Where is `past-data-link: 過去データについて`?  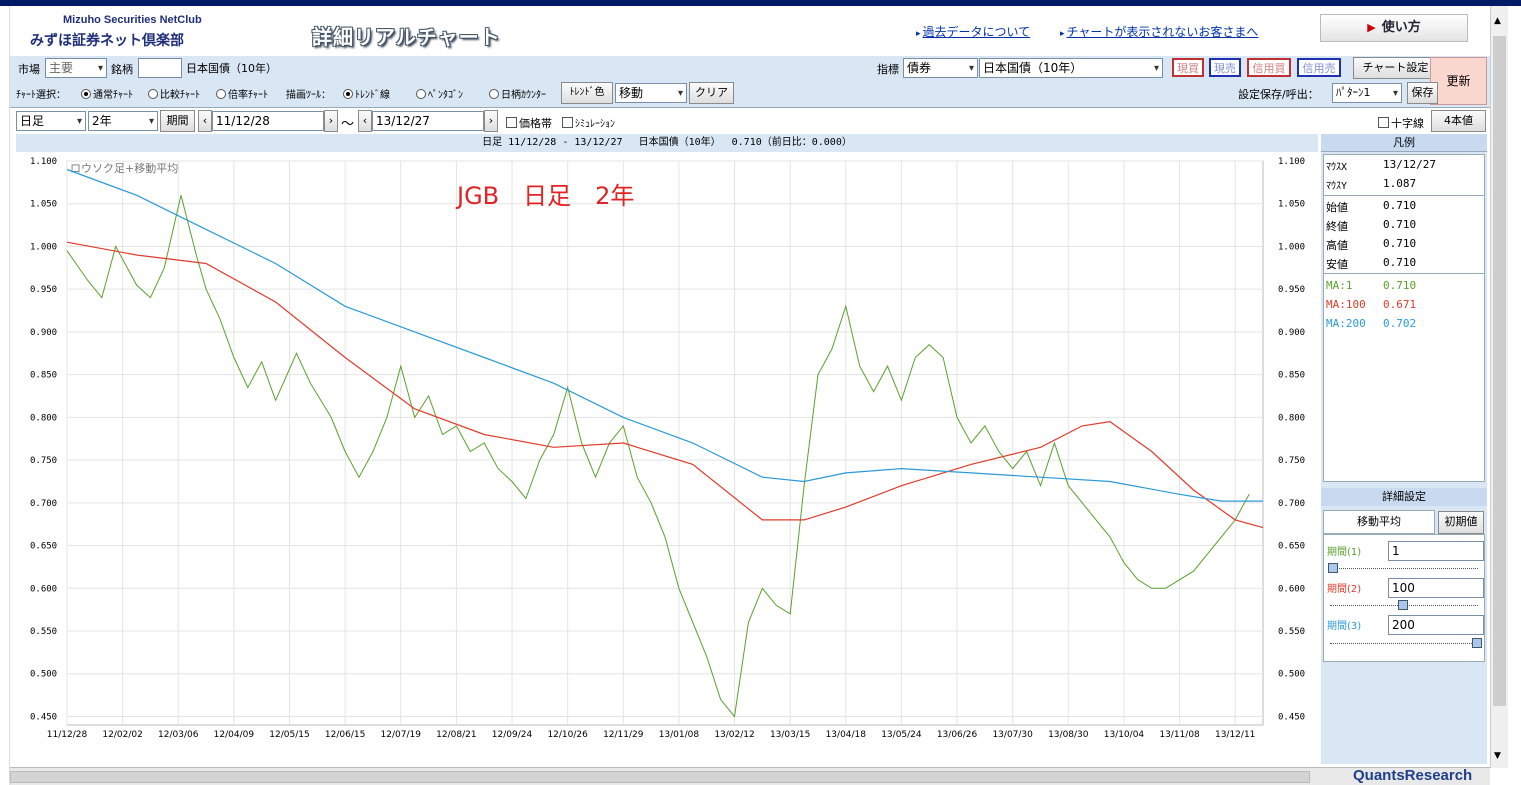 past-data-link: 過去データについて is located at coordinates (973, 31).